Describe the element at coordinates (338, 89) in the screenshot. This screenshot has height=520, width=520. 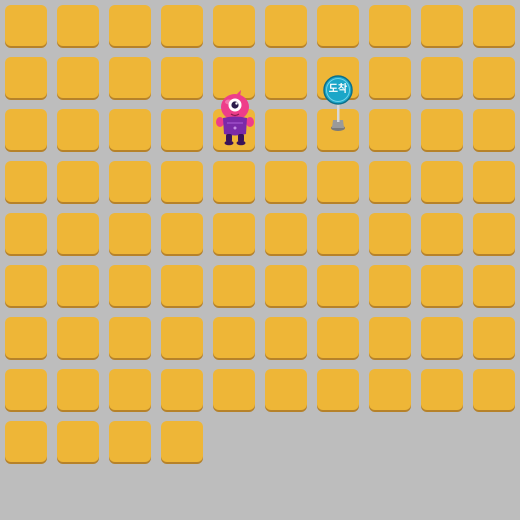
I see `goal-label: 도착` at that location.